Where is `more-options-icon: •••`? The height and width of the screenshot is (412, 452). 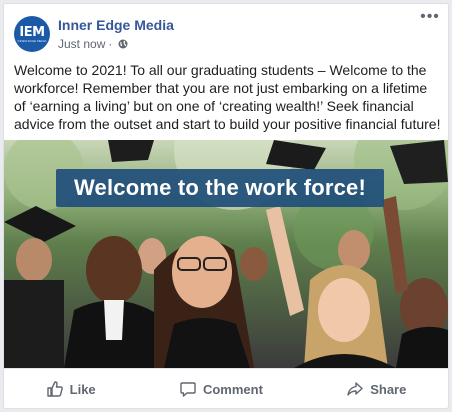
more-options-icon: ••• is located at coordinates (430, 17).